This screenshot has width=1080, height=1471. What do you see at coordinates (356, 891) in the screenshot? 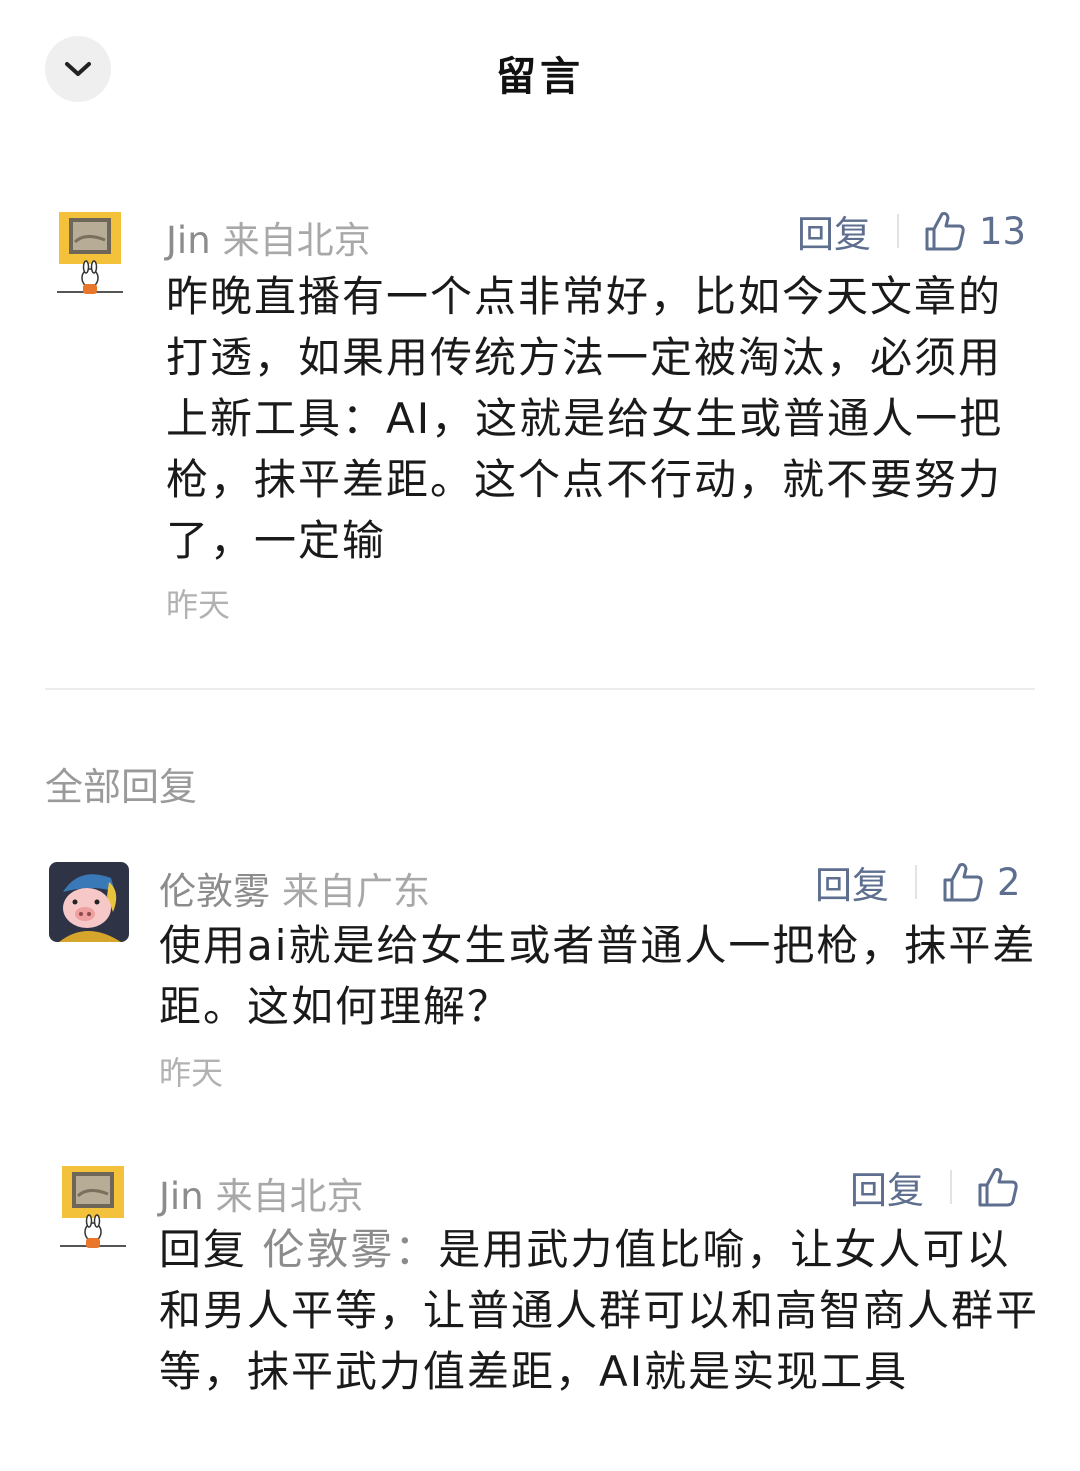
I see `author-location: 来自广东` at bounding box center [356, 891].